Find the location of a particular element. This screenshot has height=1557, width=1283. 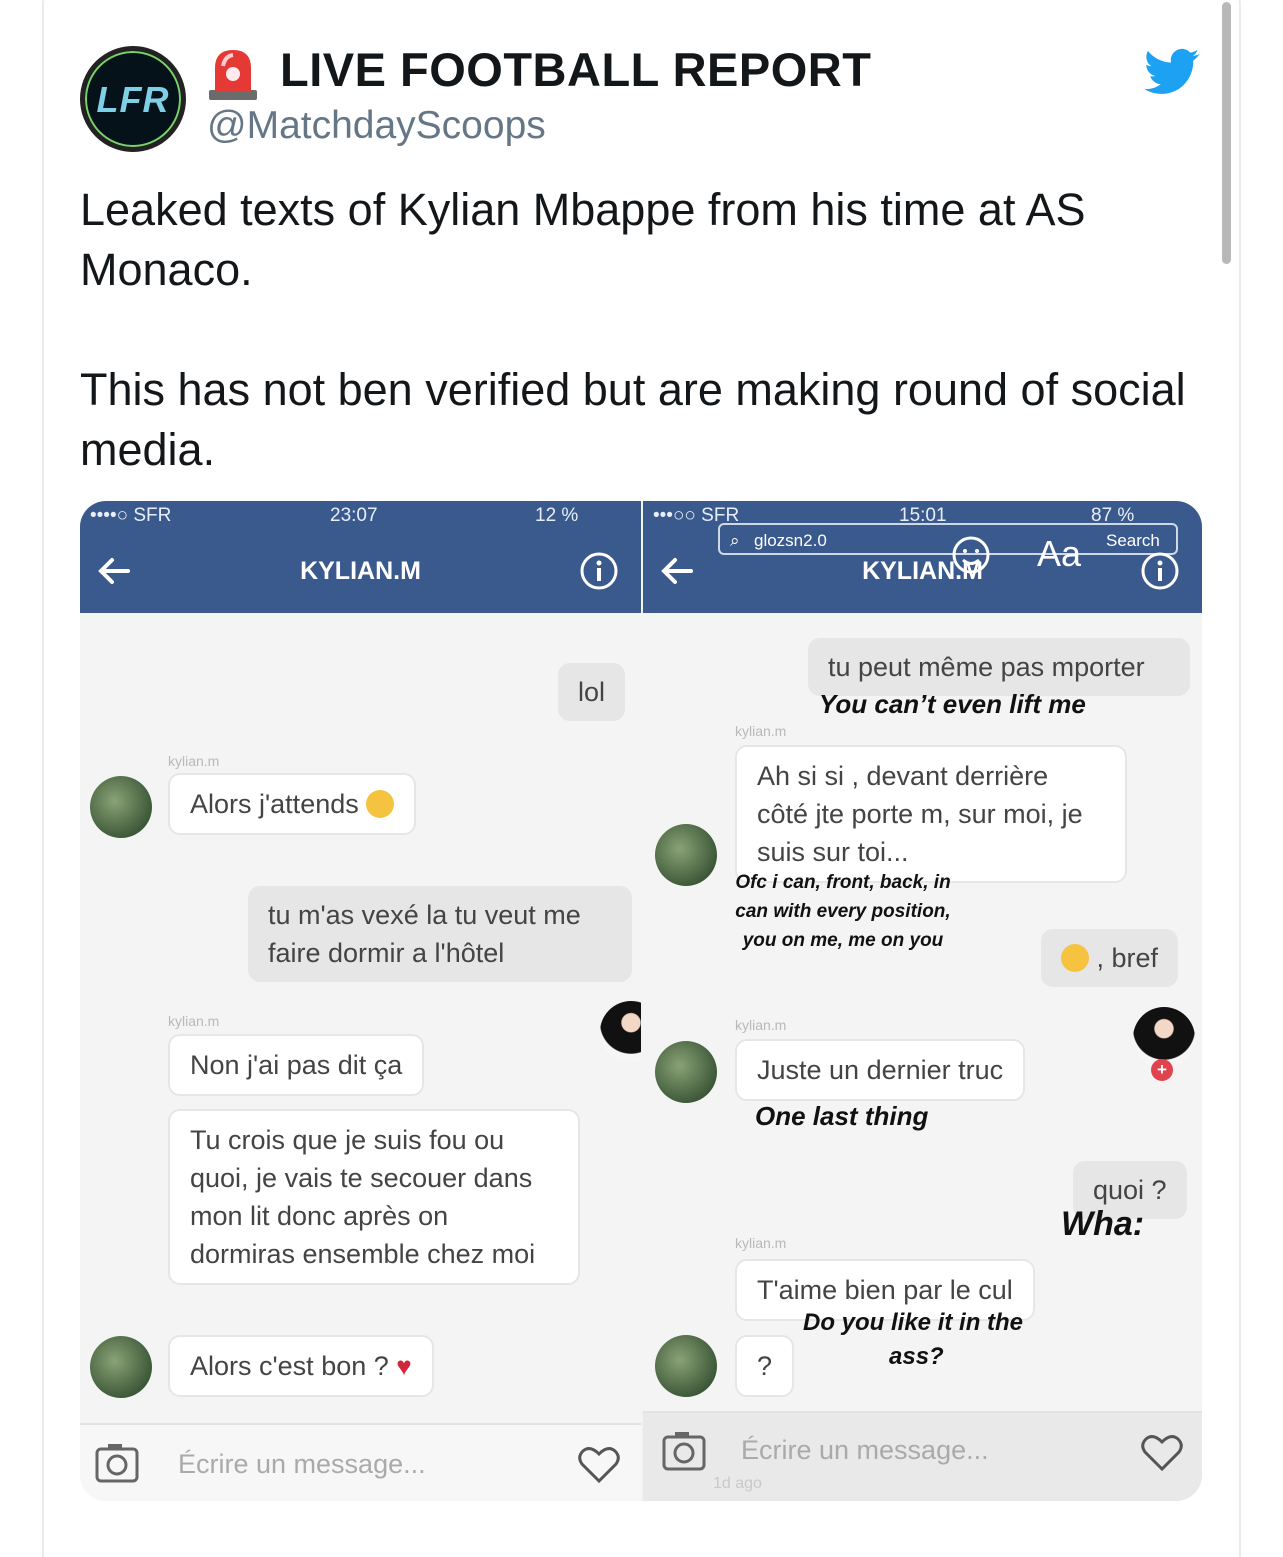

message-bubble-incoming: ? is located at coordinates (765, 1366).